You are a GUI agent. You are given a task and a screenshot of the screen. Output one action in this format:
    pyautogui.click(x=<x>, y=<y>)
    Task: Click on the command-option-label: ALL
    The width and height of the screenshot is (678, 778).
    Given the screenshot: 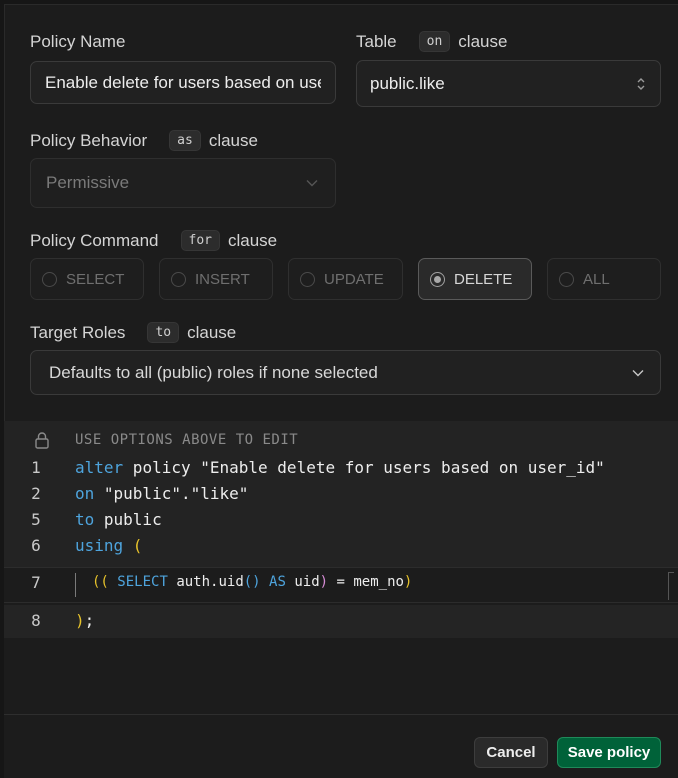 What is the action you would take?
    pyautogui.click(x=596, y=279)
    